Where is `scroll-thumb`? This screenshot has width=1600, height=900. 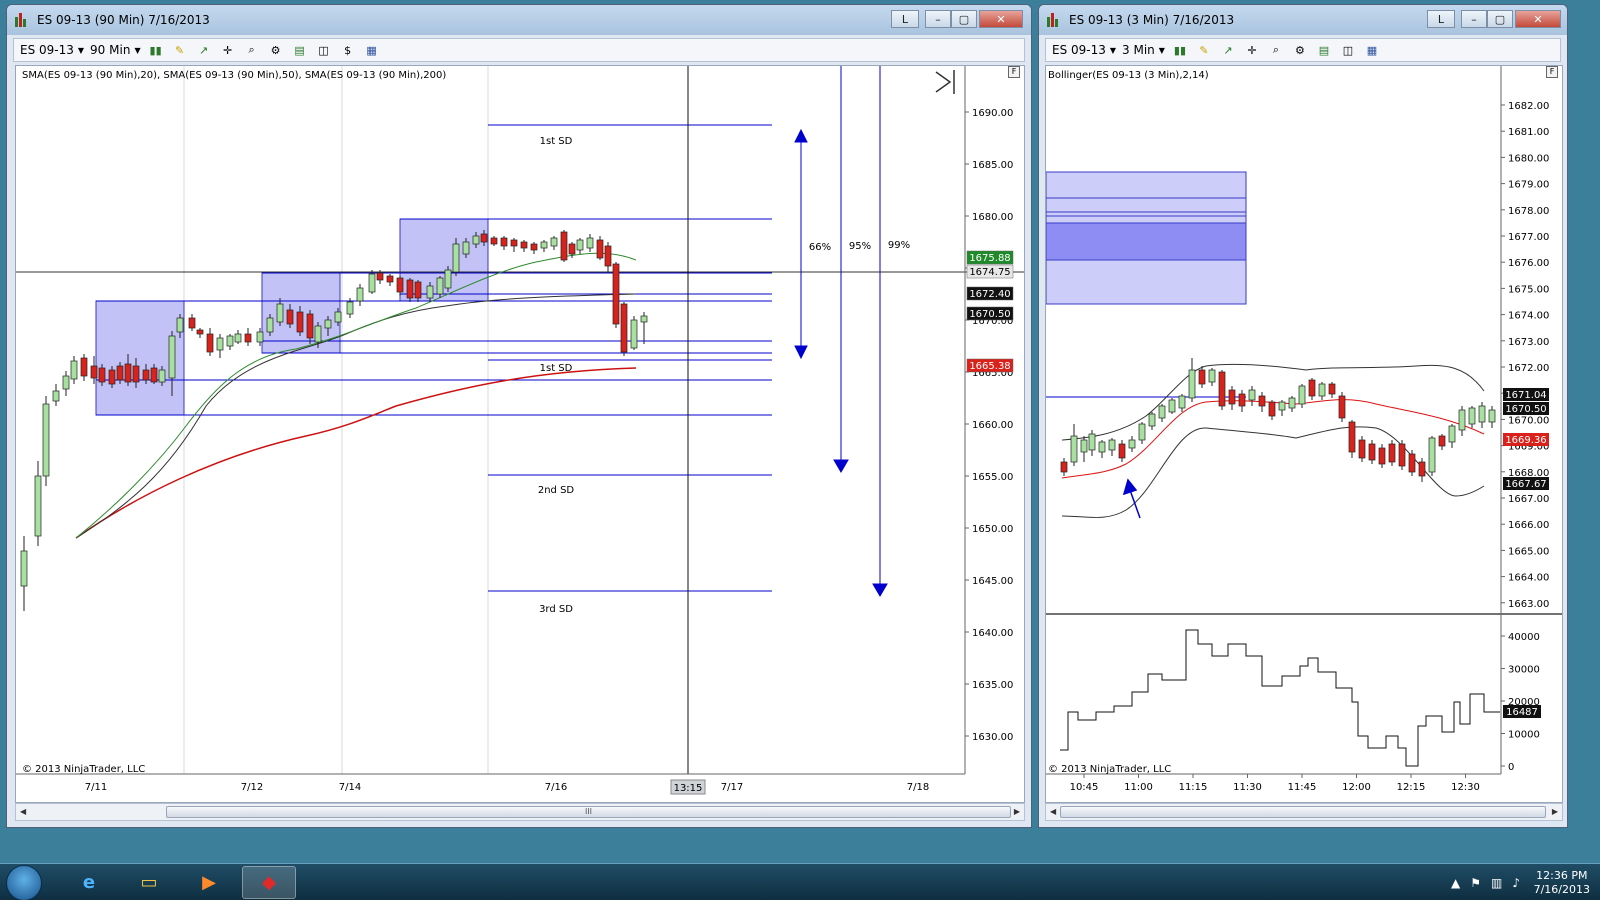
scroll-thumb is located at coordinates (1303, 812).